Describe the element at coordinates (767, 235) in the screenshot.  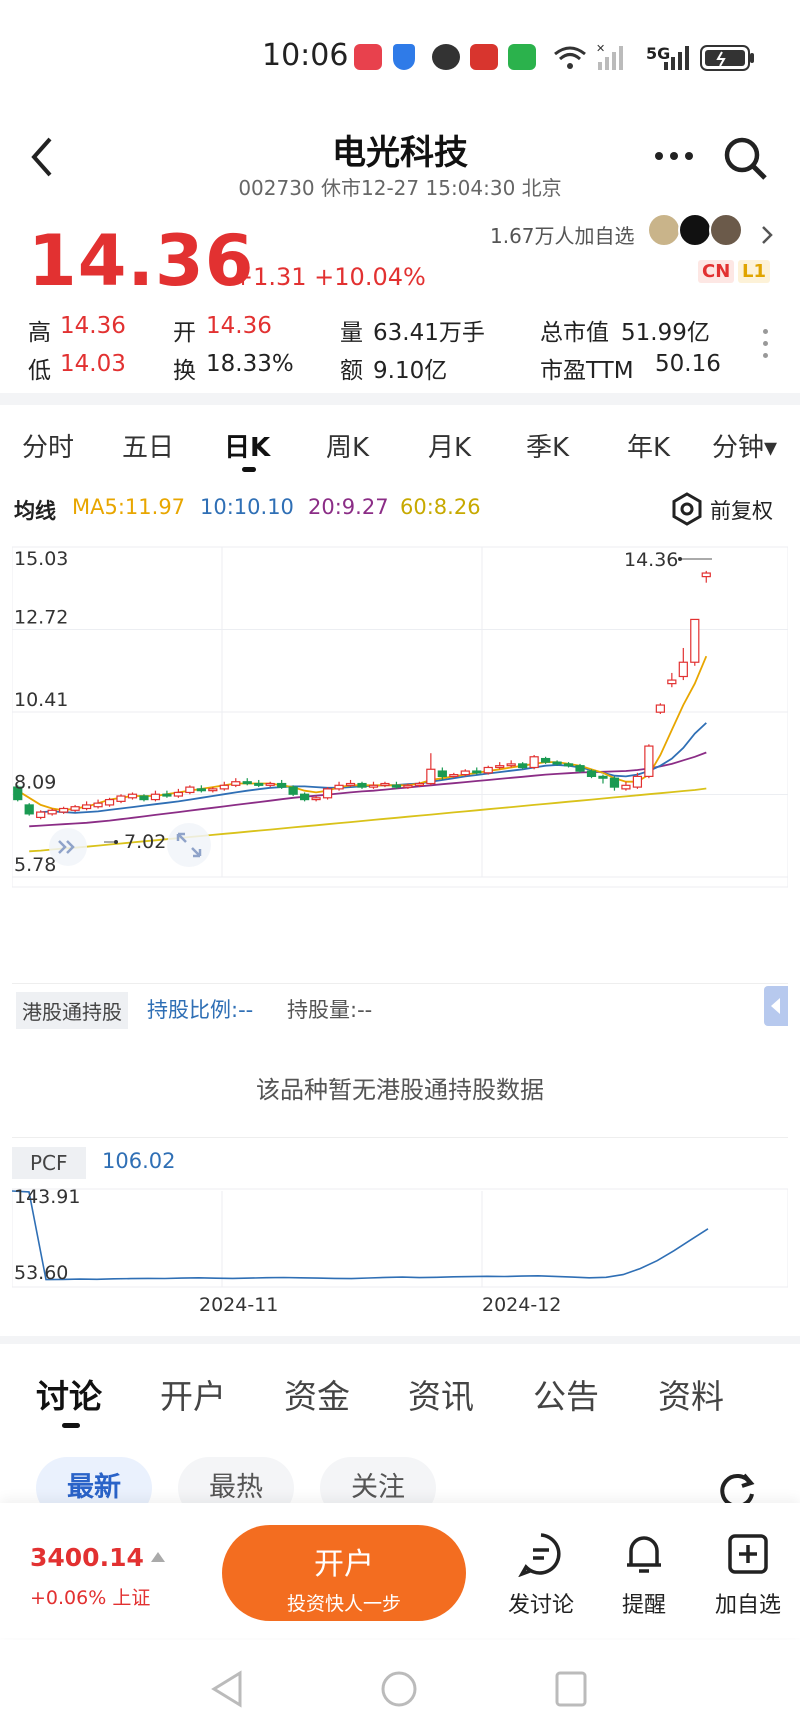
I see `chevron-right-icon` at that location.